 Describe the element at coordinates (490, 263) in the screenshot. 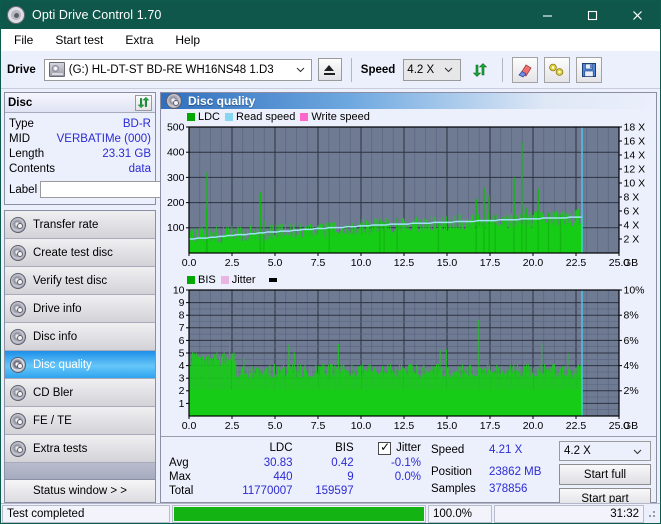

I see `svg-text: 17.5` at that location.